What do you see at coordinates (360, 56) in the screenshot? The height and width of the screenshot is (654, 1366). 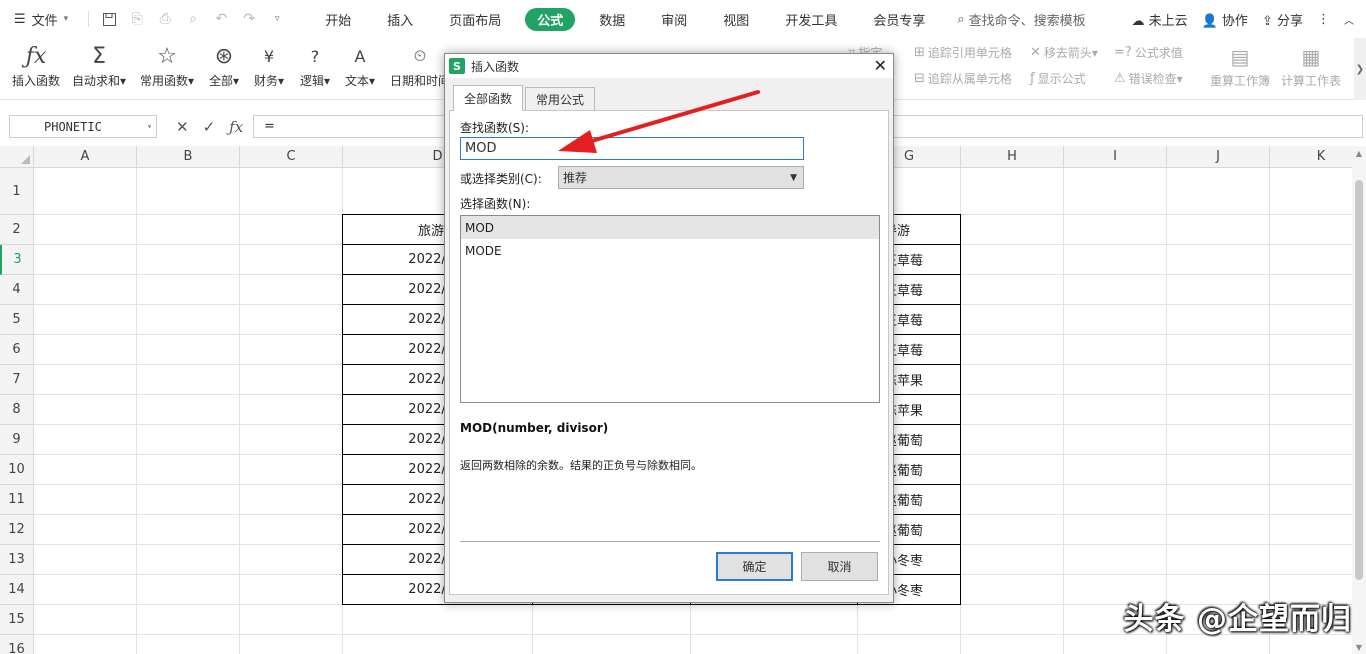 I see `text-a-icon: A` at bounding box center [360, 56].